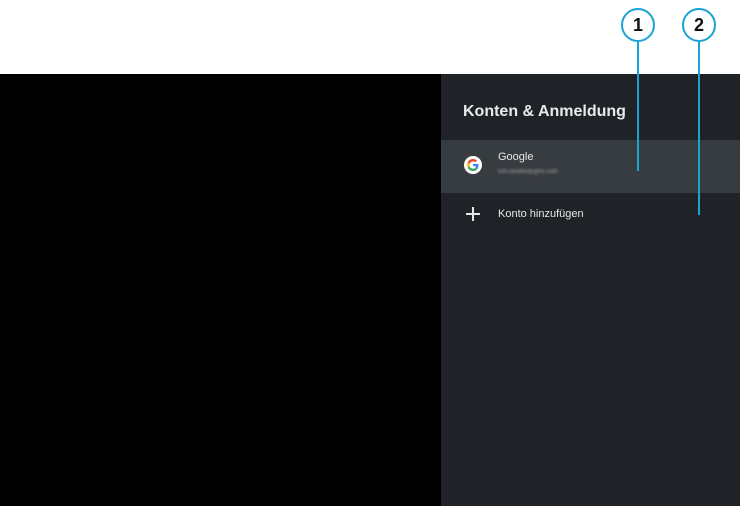  I want to click on google-icon, so click(473, 165).